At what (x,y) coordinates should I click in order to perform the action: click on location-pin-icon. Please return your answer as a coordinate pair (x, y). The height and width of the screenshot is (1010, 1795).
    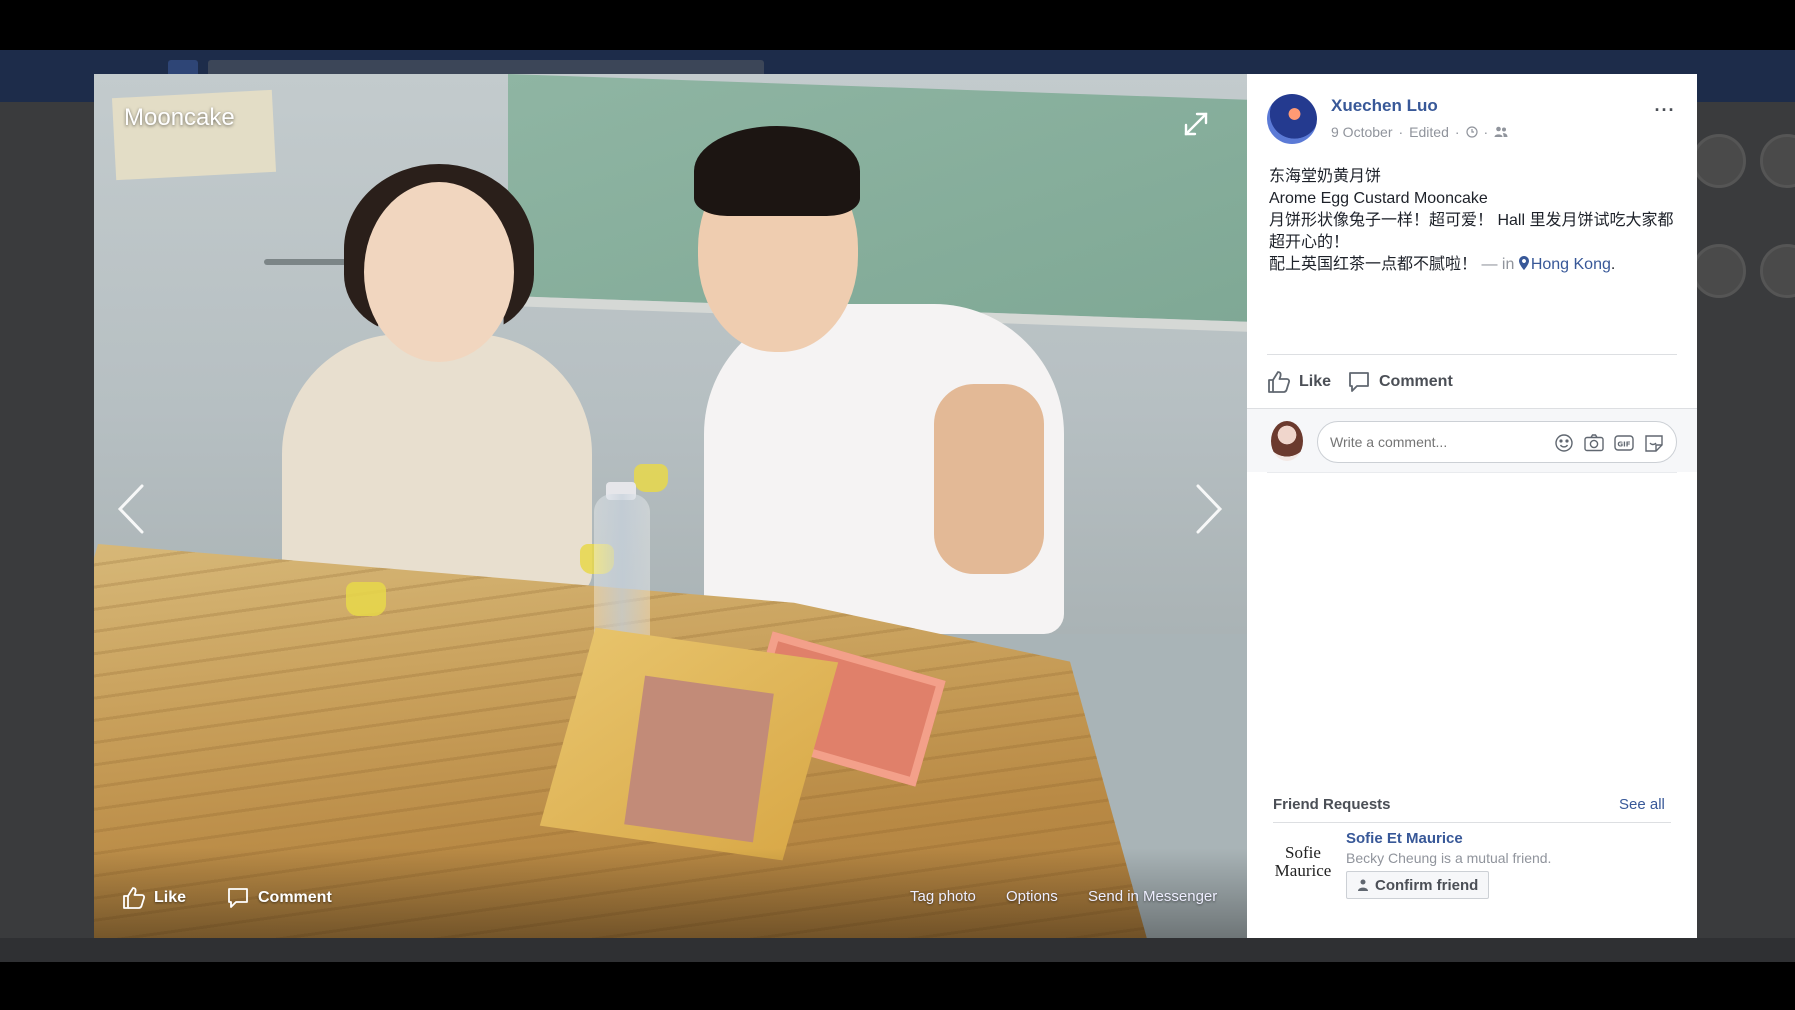
    Looking at the image, I should click on (1523, 263).